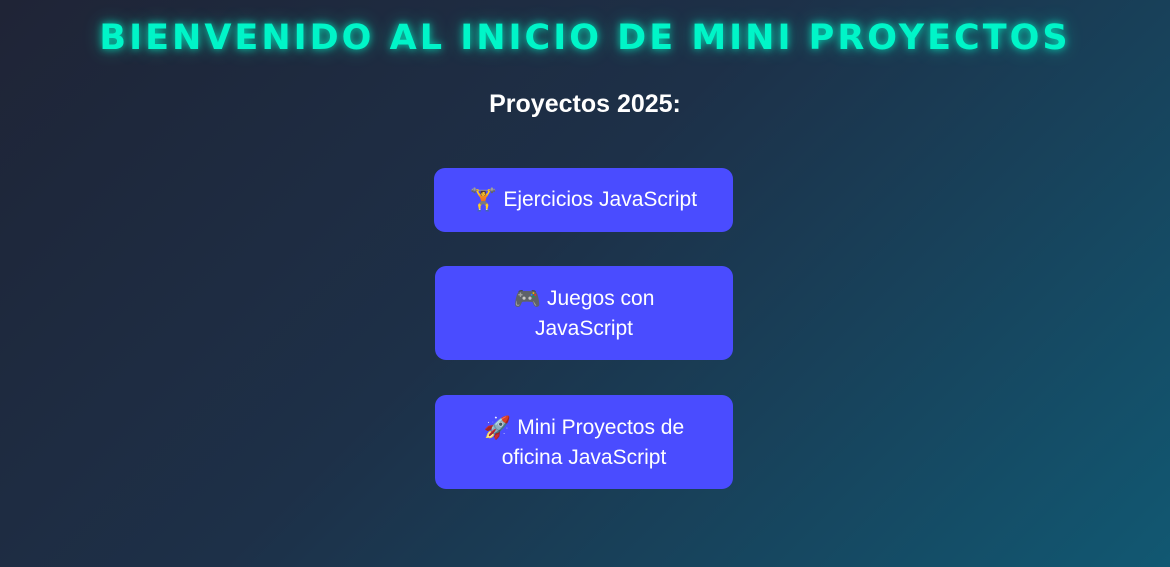 Image resolution: width=1170 pixels, height=567 pixels. What do you see at coordinates (594, 313) in the screenshot?
I see `button-label: Juegos con JavaScript` at bounding box center [594, 313].